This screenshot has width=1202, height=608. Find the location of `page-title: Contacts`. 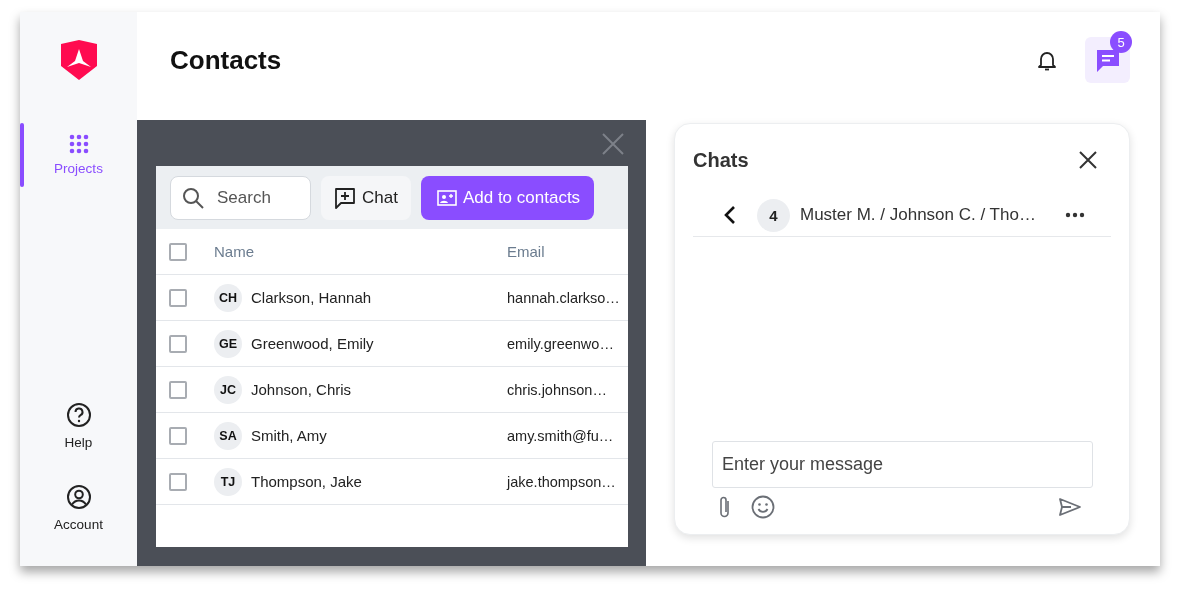

page-title: Contacts is located at coordinates (226, 60).